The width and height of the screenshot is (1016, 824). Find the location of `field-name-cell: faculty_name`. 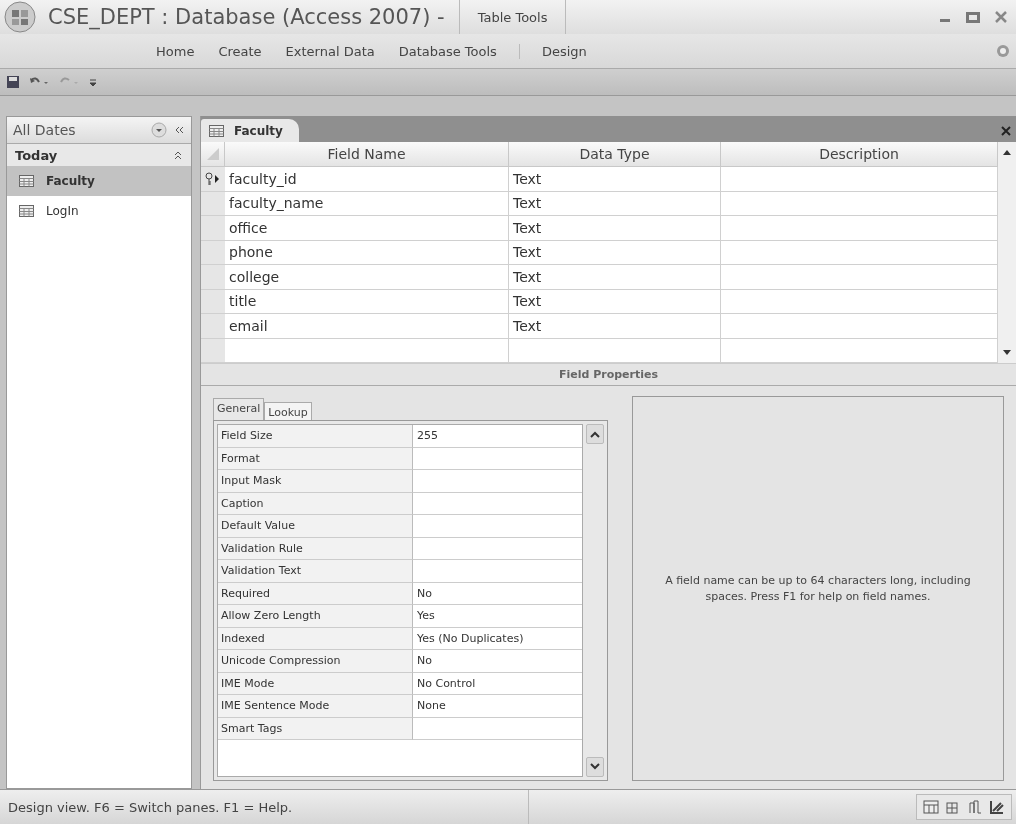

field-name-cell: faculty_name is located at coordinates (367, 203).